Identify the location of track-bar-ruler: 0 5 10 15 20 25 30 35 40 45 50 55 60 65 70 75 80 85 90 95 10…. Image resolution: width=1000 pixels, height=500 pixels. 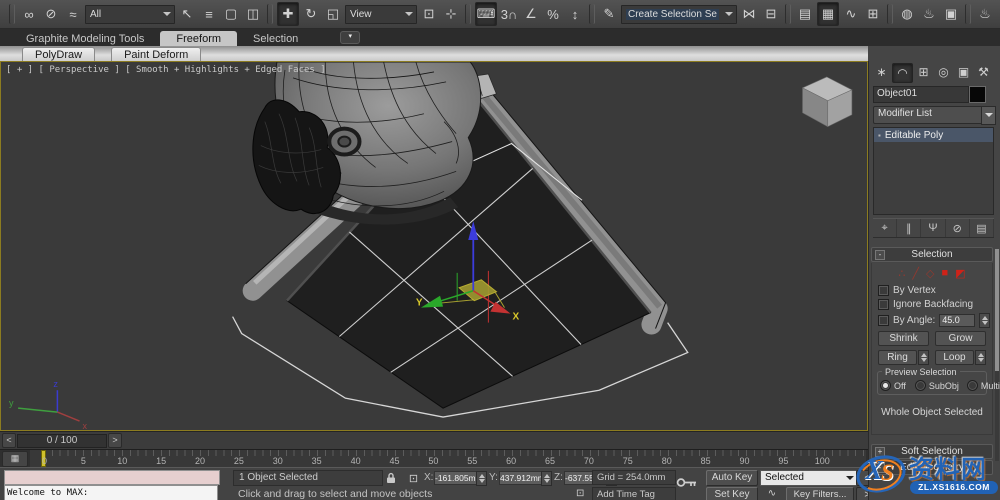
(448, 458).